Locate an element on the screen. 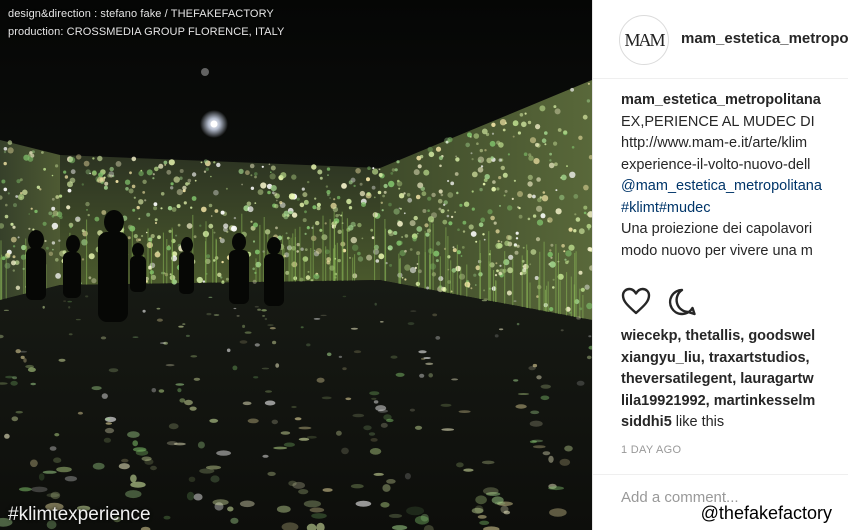 Image resolution: width=848 pixels, height=530 pixels. avatar: MAM is located at coordinates (644, 40).